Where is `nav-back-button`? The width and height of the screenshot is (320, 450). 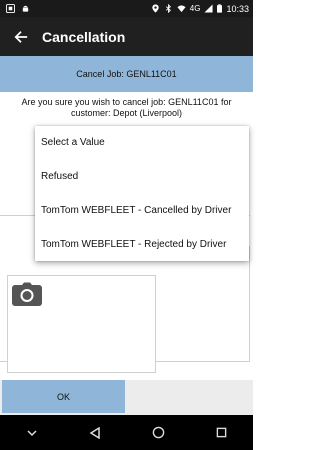 nav-back-button is located at coordinates (95, 433).